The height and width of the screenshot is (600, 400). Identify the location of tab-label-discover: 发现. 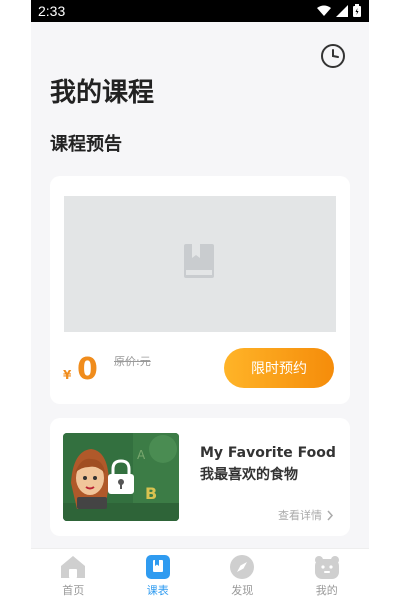
(242, 590).